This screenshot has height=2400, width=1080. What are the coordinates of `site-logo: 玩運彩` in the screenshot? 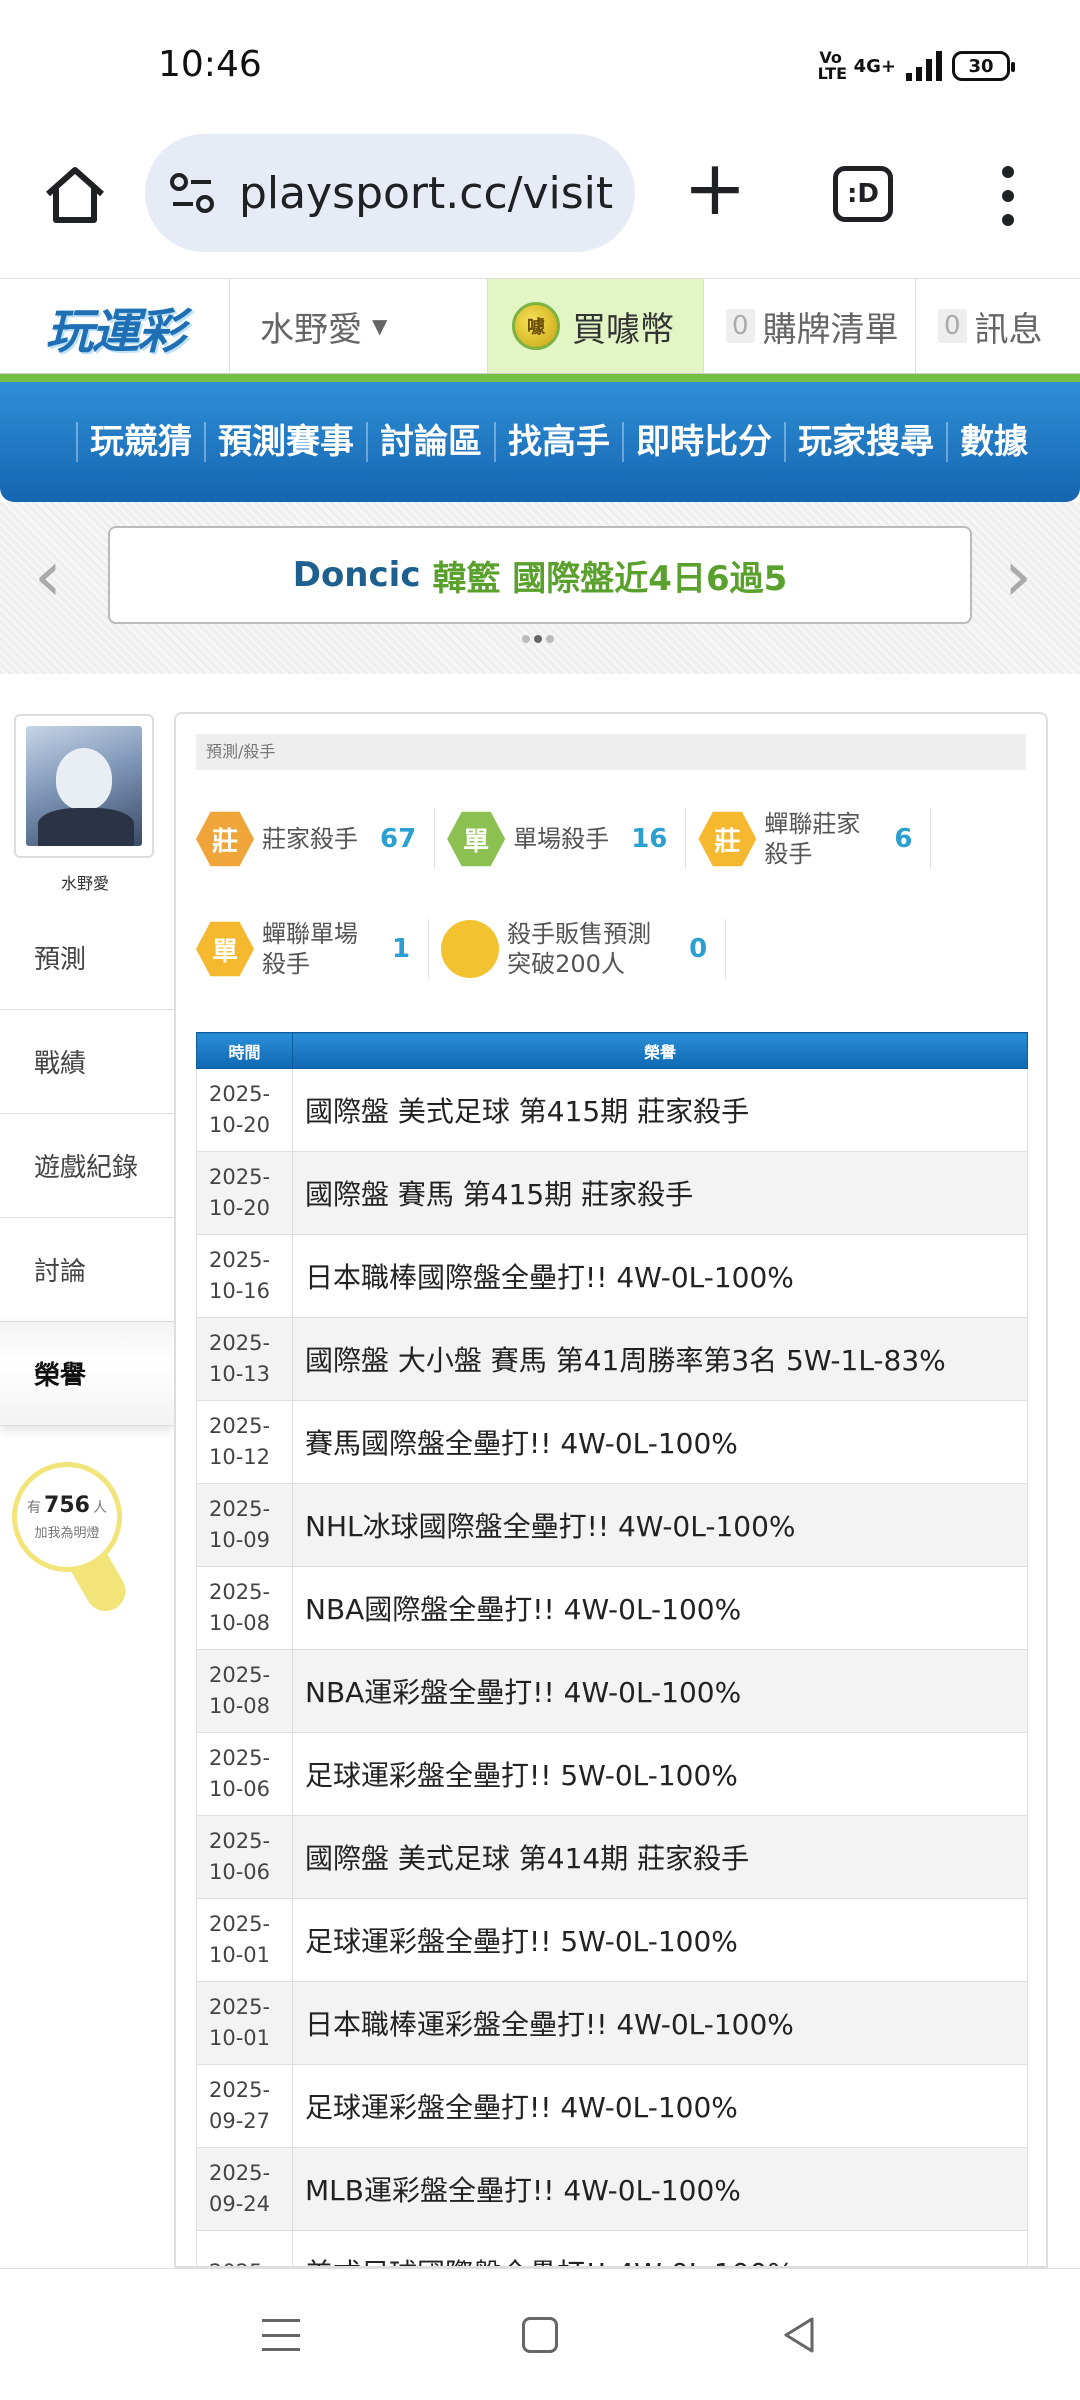 It's located at (115, 327).